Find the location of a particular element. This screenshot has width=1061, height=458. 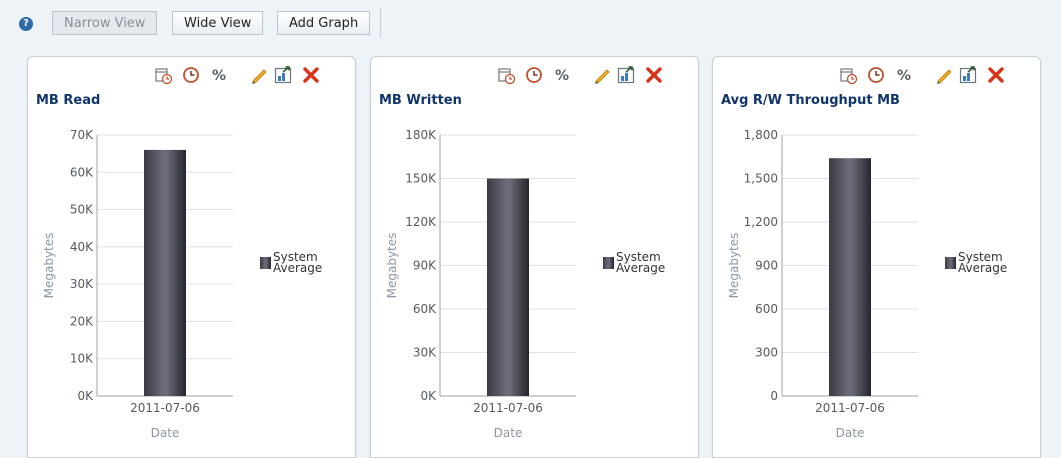

narrow-view-button: Narrow View is located at coordinates (105, 23).